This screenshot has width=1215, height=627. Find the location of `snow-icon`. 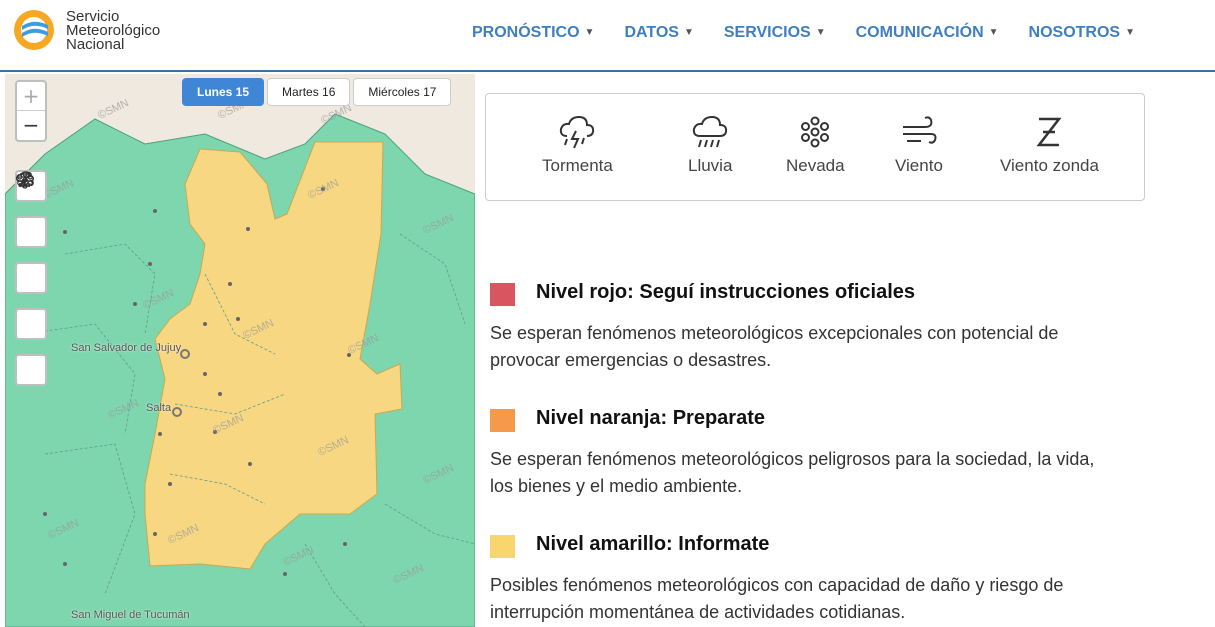

snow-icon is located at coordinates (815, 132).